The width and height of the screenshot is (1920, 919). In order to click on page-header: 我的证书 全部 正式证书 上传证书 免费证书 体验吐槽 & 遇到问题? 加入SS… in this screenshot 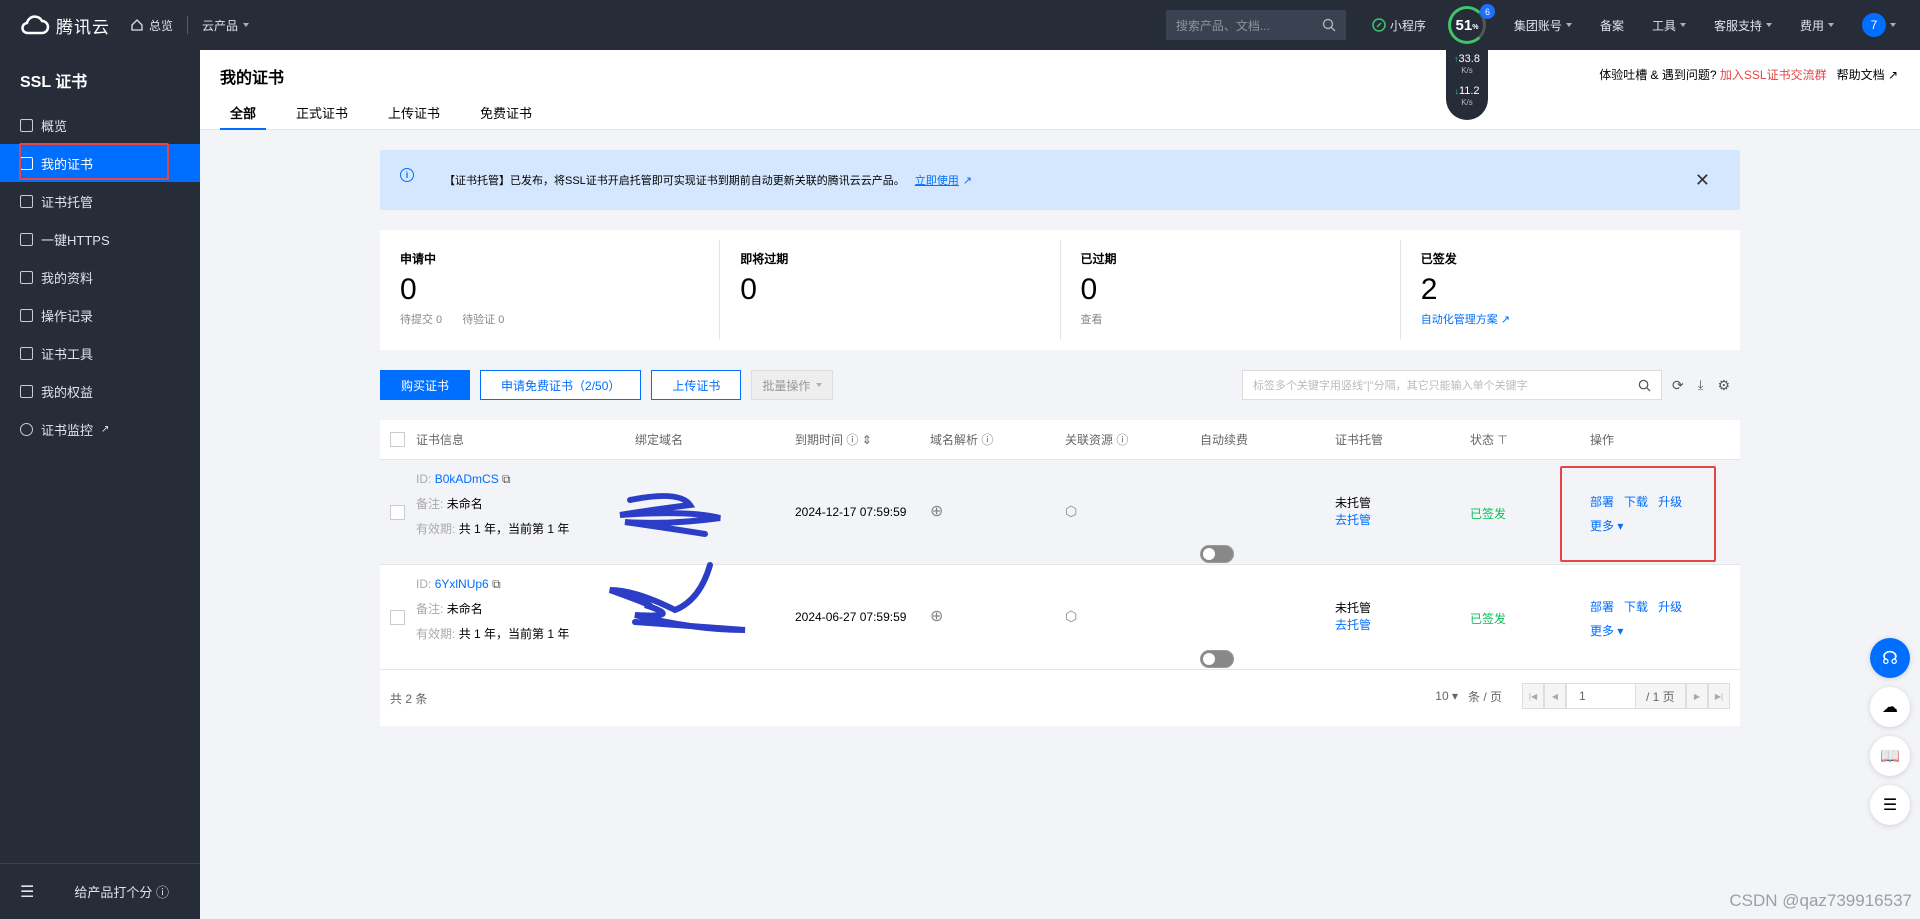, I will do `click(1060, 90)`.